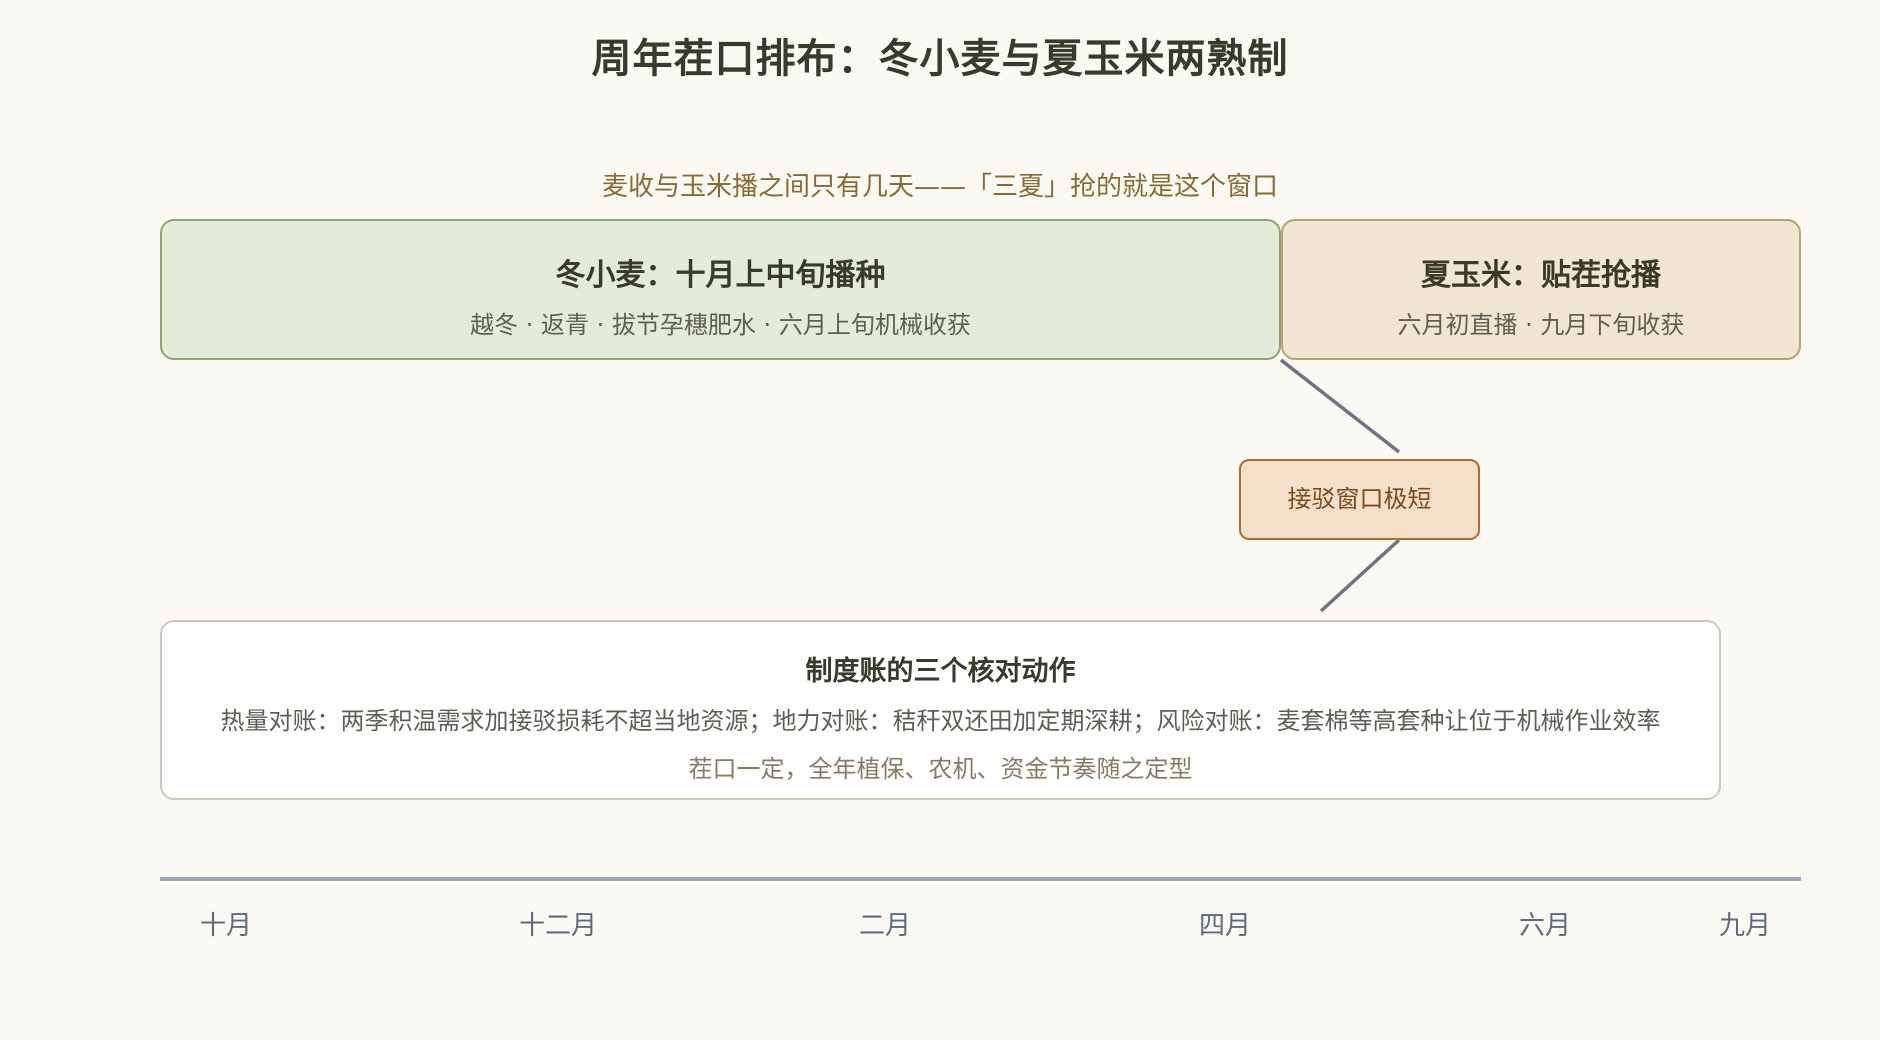 The height and width of the screenshot is (1040, 1880). I want to click on timeline-tick-sep: 九月, so click(1744, 926).